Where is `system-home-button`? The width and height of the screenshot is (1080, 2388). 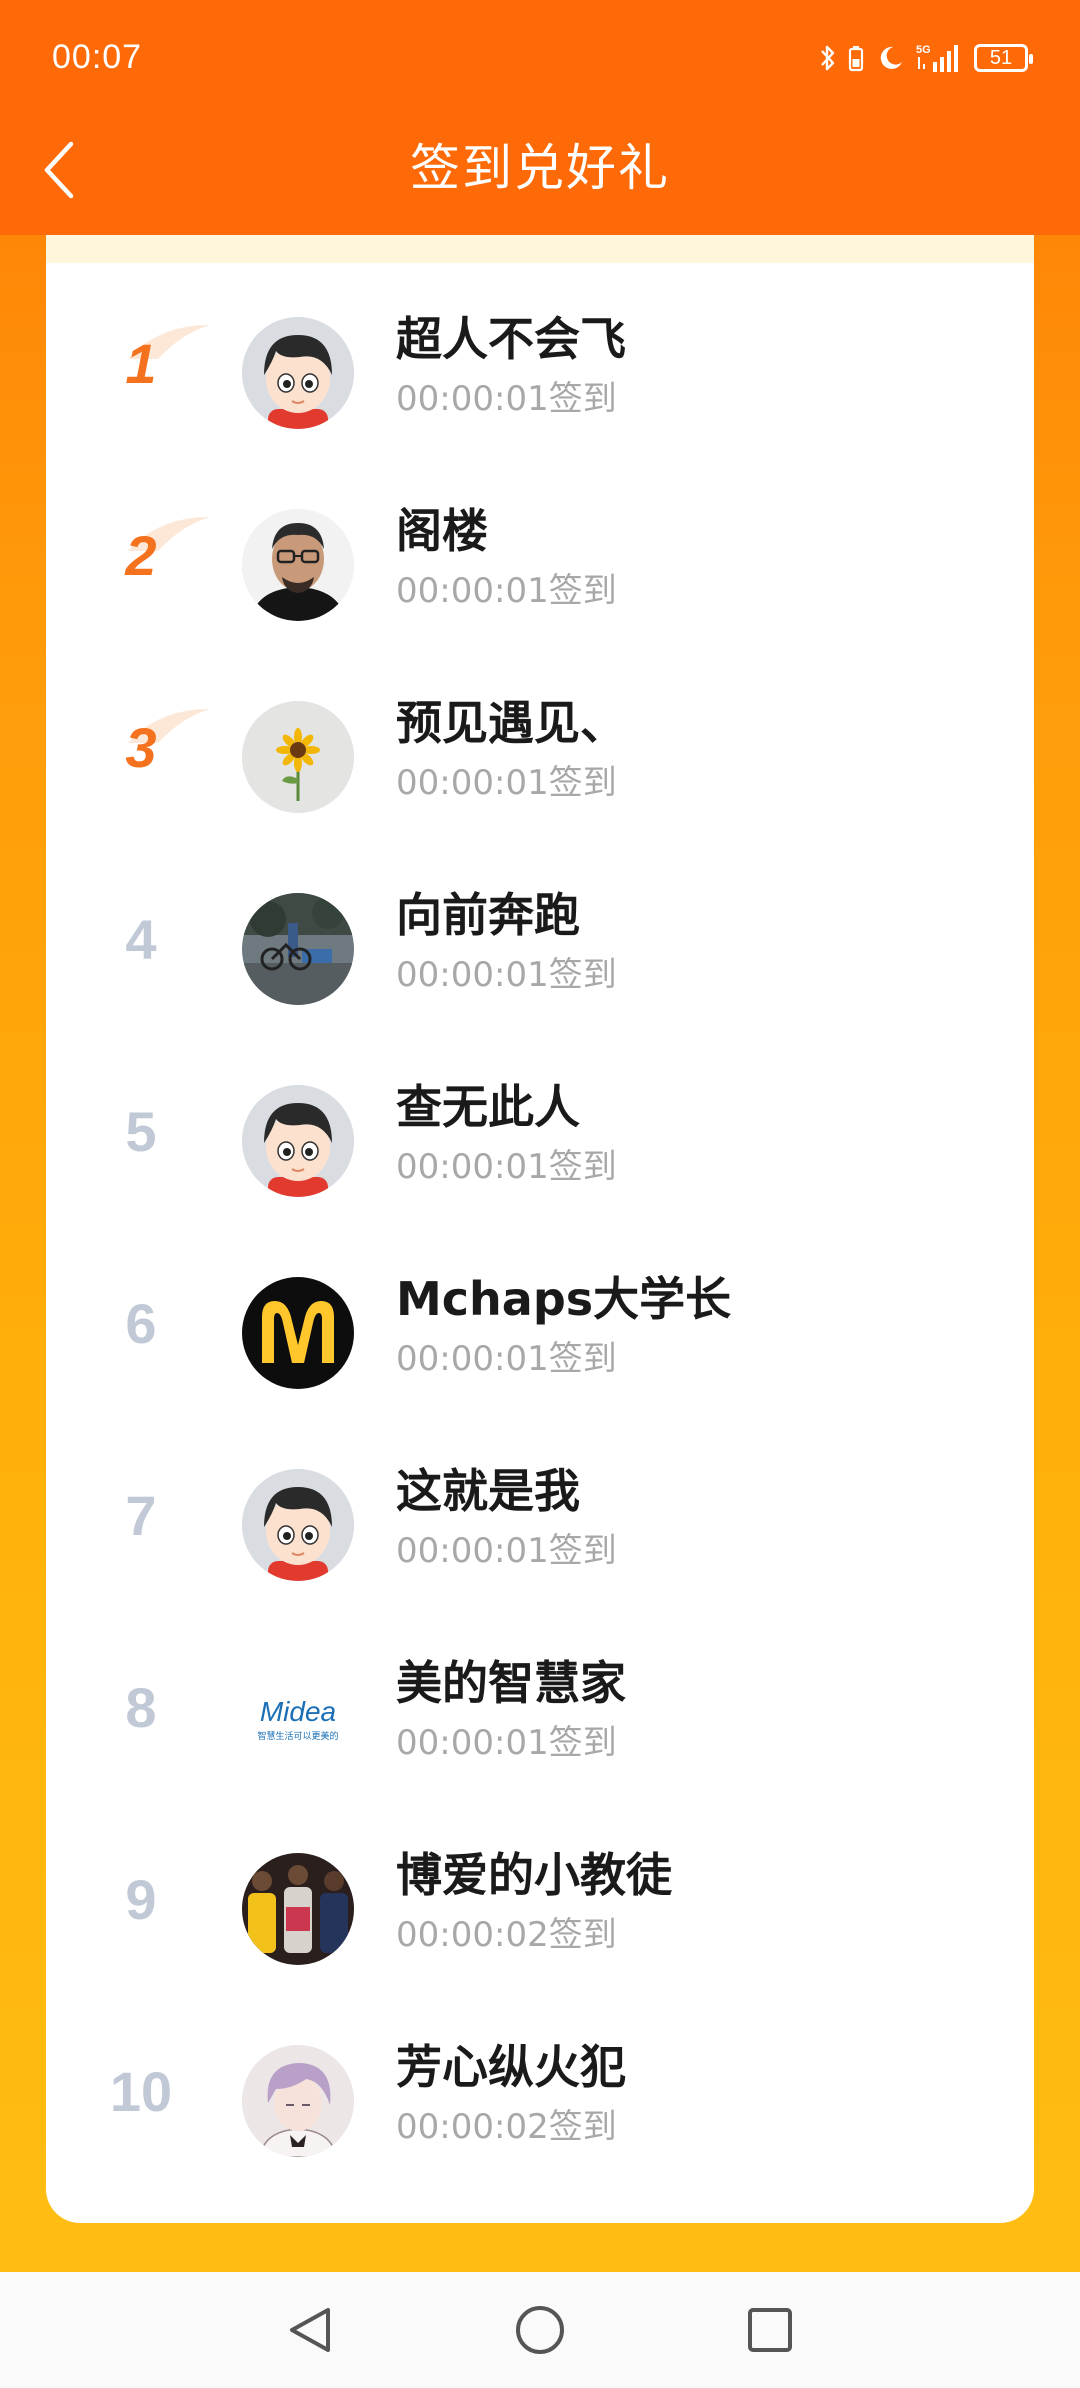
system-home-button is located at coordinates (540, 2330).